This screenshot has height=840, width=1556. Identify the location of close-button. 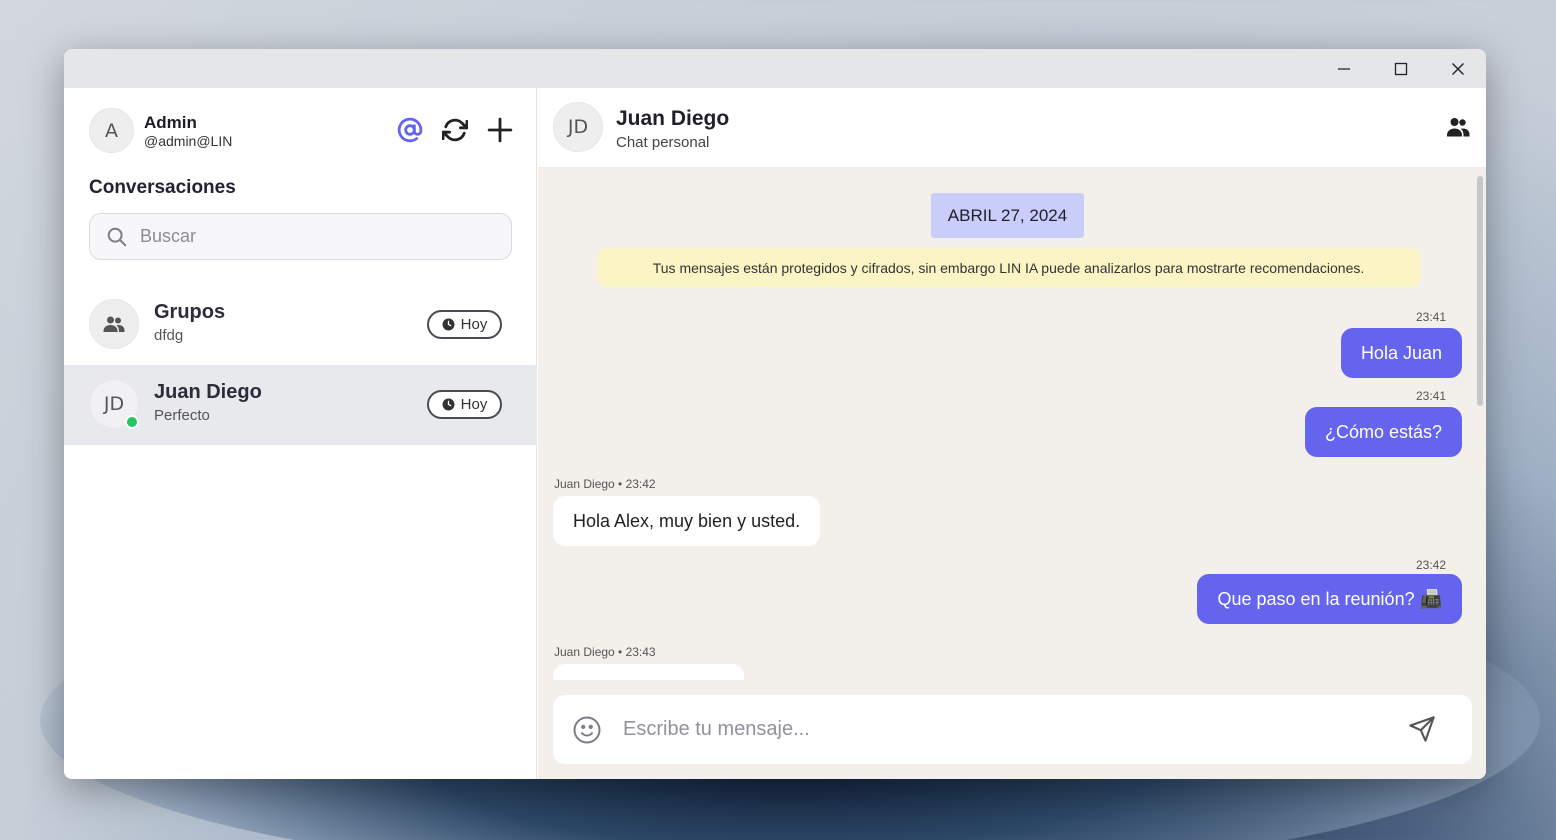
(1457, 68).